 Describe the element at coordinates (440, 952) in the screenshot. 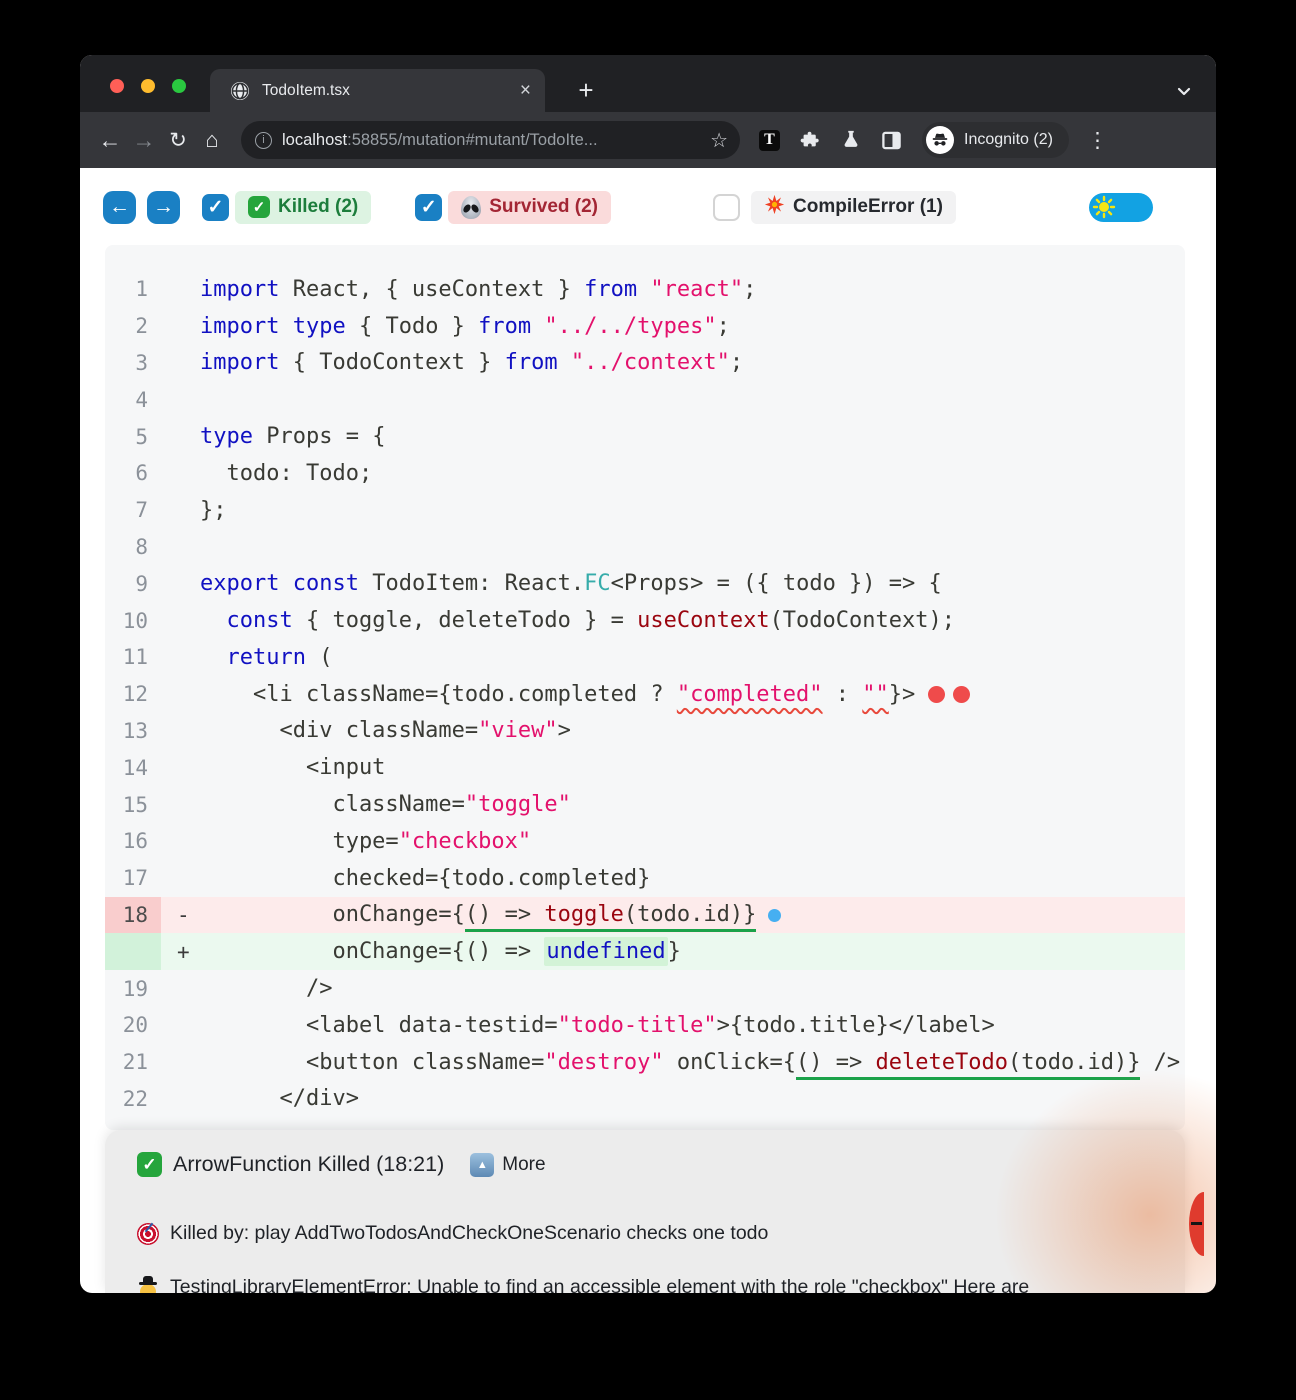

I see `code-text: onChange={() => undefined}` at that location.